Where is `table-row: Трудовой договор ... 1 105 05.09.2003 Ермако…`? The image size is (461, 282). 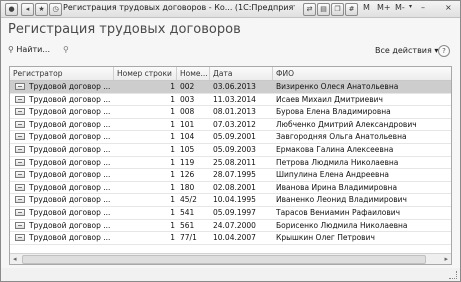
table-row: Трудовой договор ... 1 105 05.09.2003 Ермако… is located at coordinates (230, 150).